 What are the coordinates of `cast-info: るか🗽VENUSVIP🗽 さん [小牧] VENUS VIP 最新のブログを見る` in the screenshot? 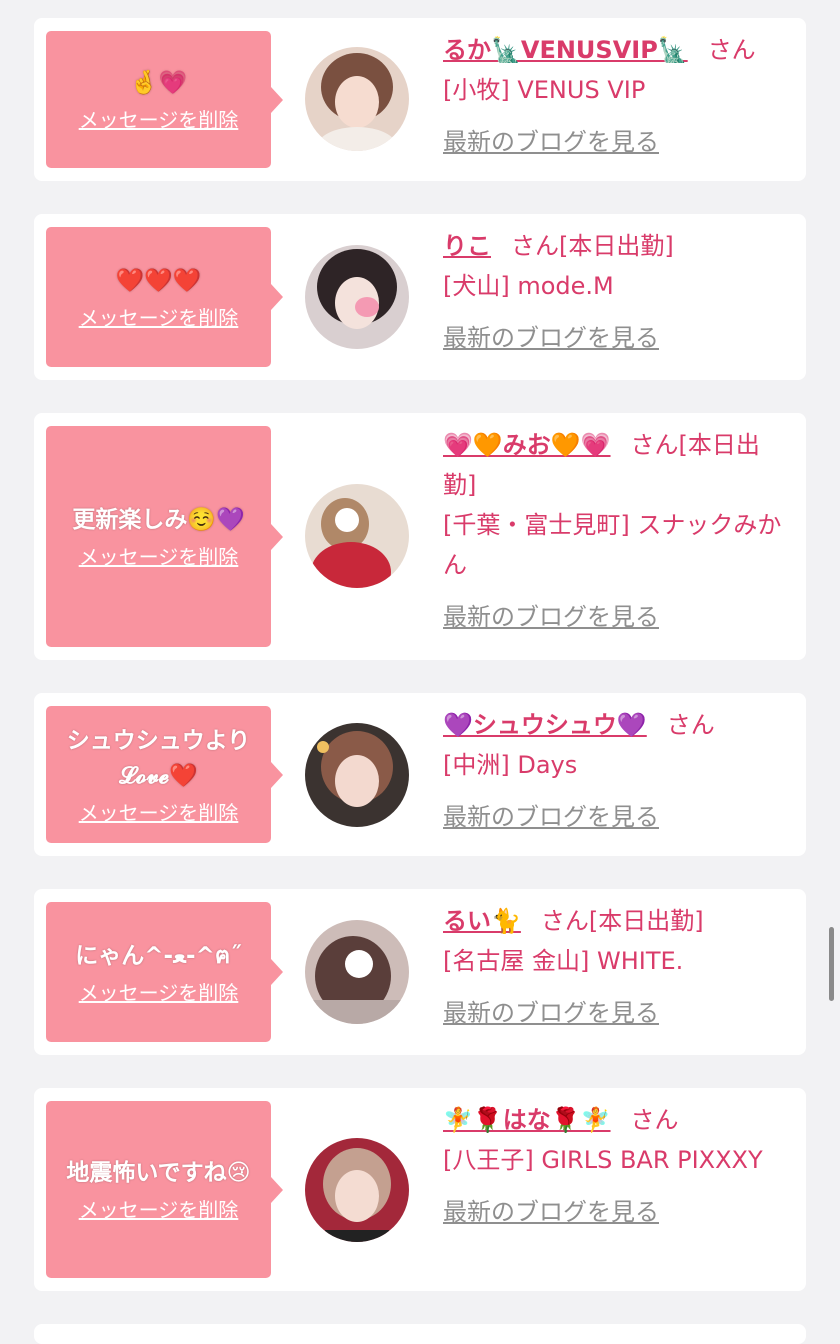 It's located at (618, 96).